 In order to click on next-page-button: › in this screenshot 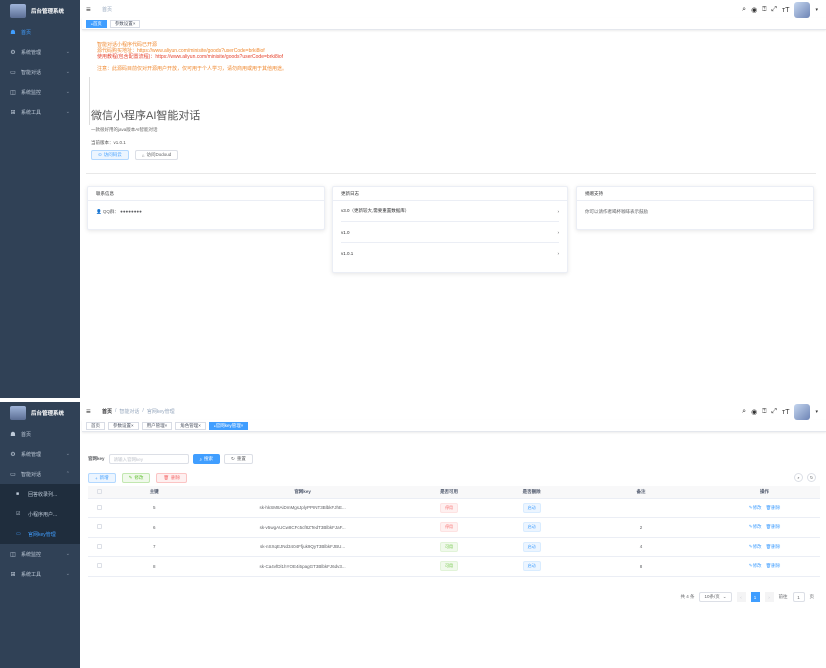, I will do `click(769, 597)`.